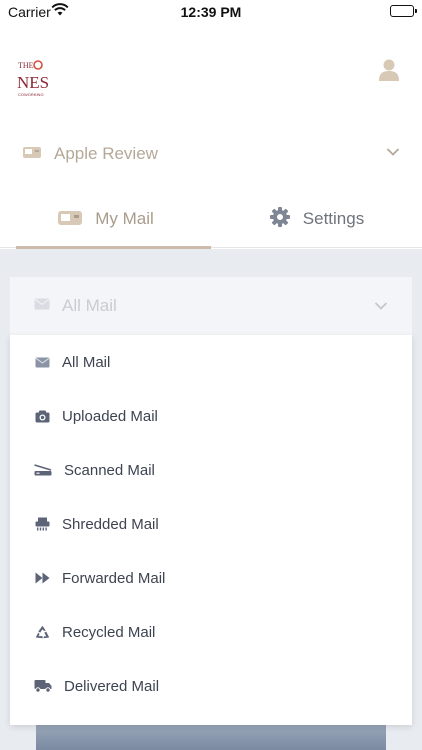 The image size is (422, 750). Describe the element at coordinates (109, 632) in the screenshot. I see `option-label: Recycled Mail` at that location.